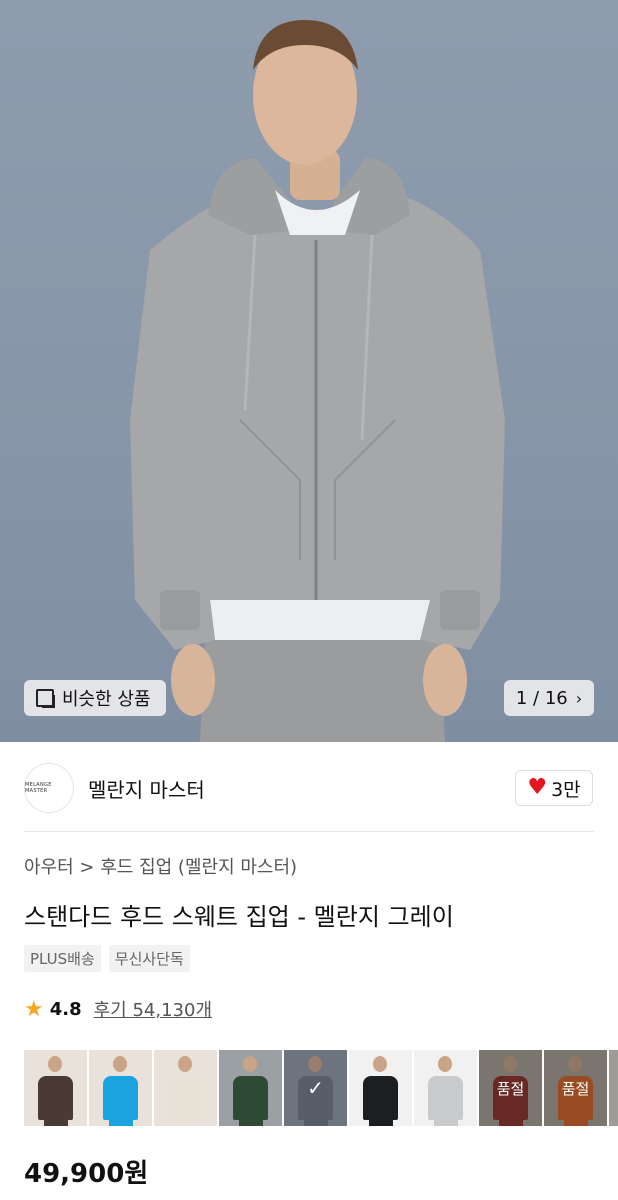 Image resolution: width=618 pixels, height=1200 pixels. Describe the element at coordinates (38, 788) in the screenshot. I see `brand-logo-text: MELANGE MASTER` at that location.